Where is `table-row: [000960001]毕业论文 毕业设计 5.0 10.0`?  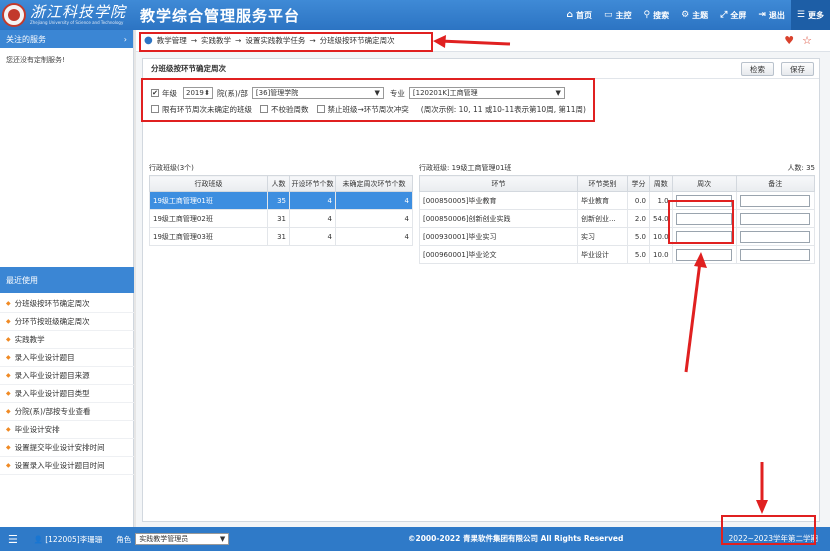 table-row: [000960001]毕业论文 毕业设计 5.0 10.0 is located at coordinates (617, 254).